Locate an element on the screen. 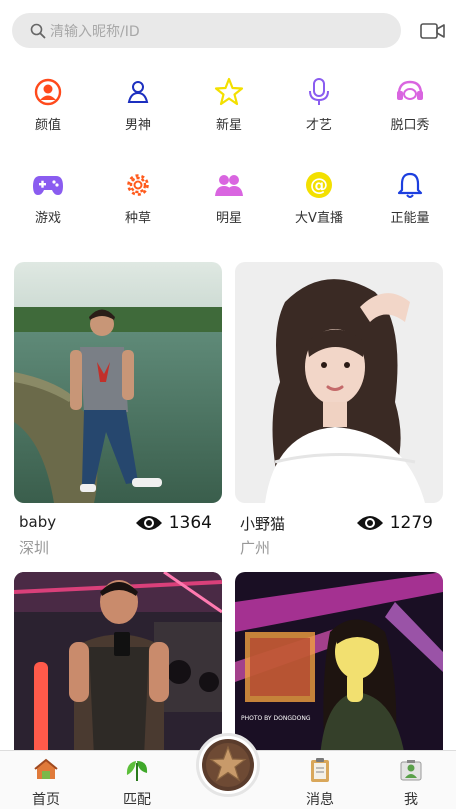  category-label: 脱口秀 is located at coordinates (410, 125).